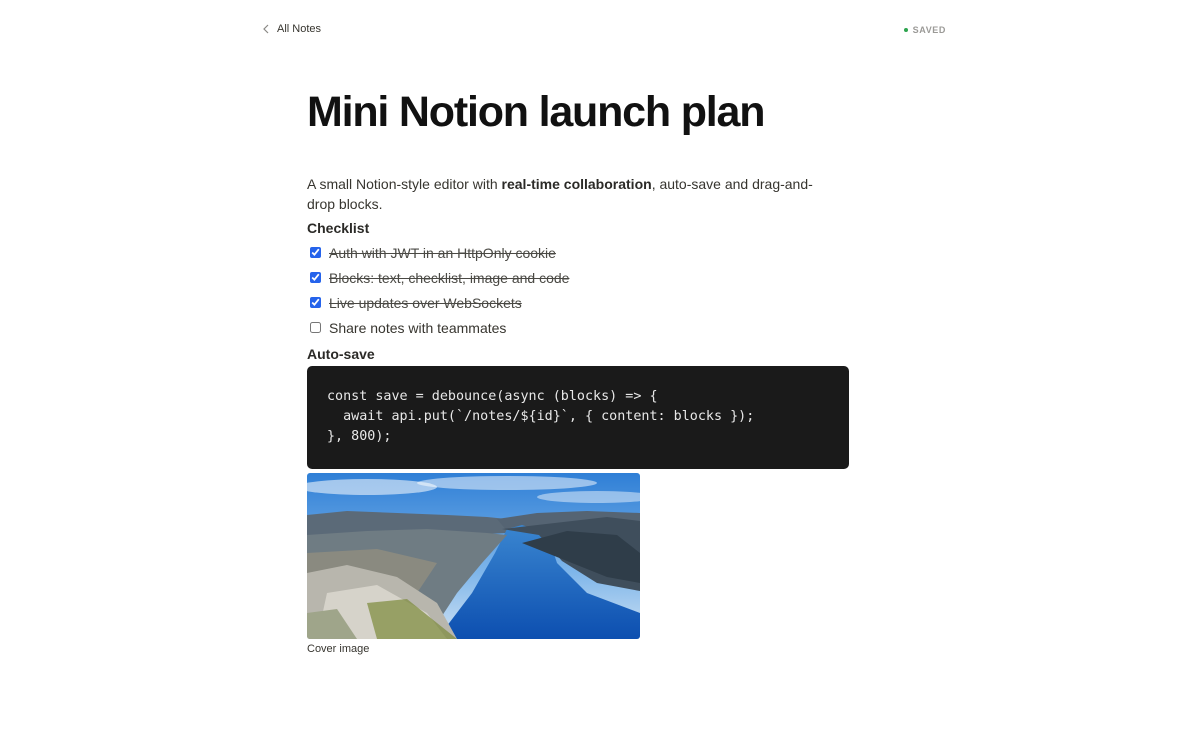 The height and width of the screenshot is (750, 1200). Describe the element at coordinates (576, 184) in the screenshot. I see `intro-text-bold: real-time collaboration` at that location.